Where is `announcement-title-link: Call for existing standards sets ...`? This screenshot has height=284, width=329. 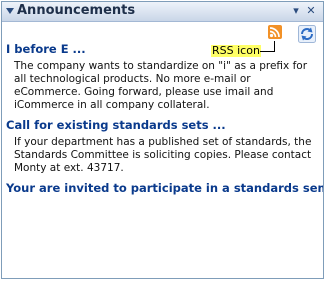
announcement-title-link: Call for existing standards sets ... is located at coordinates (163, 125).